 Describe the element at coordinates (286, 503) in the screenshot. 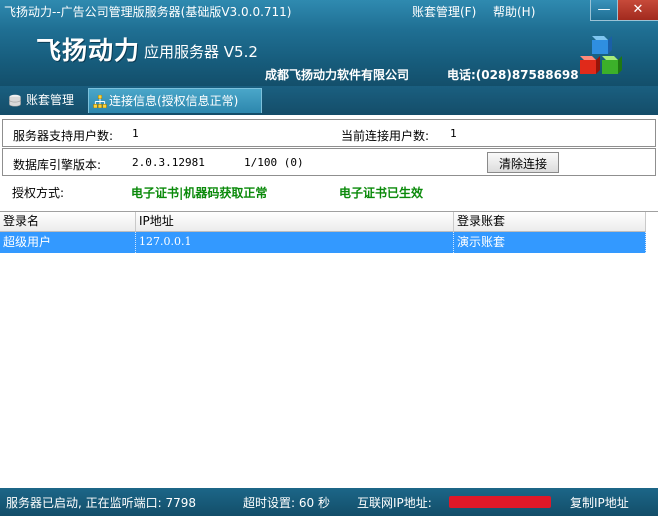

I see `timeout-setting: 超时设置: 60 秒` at that location.